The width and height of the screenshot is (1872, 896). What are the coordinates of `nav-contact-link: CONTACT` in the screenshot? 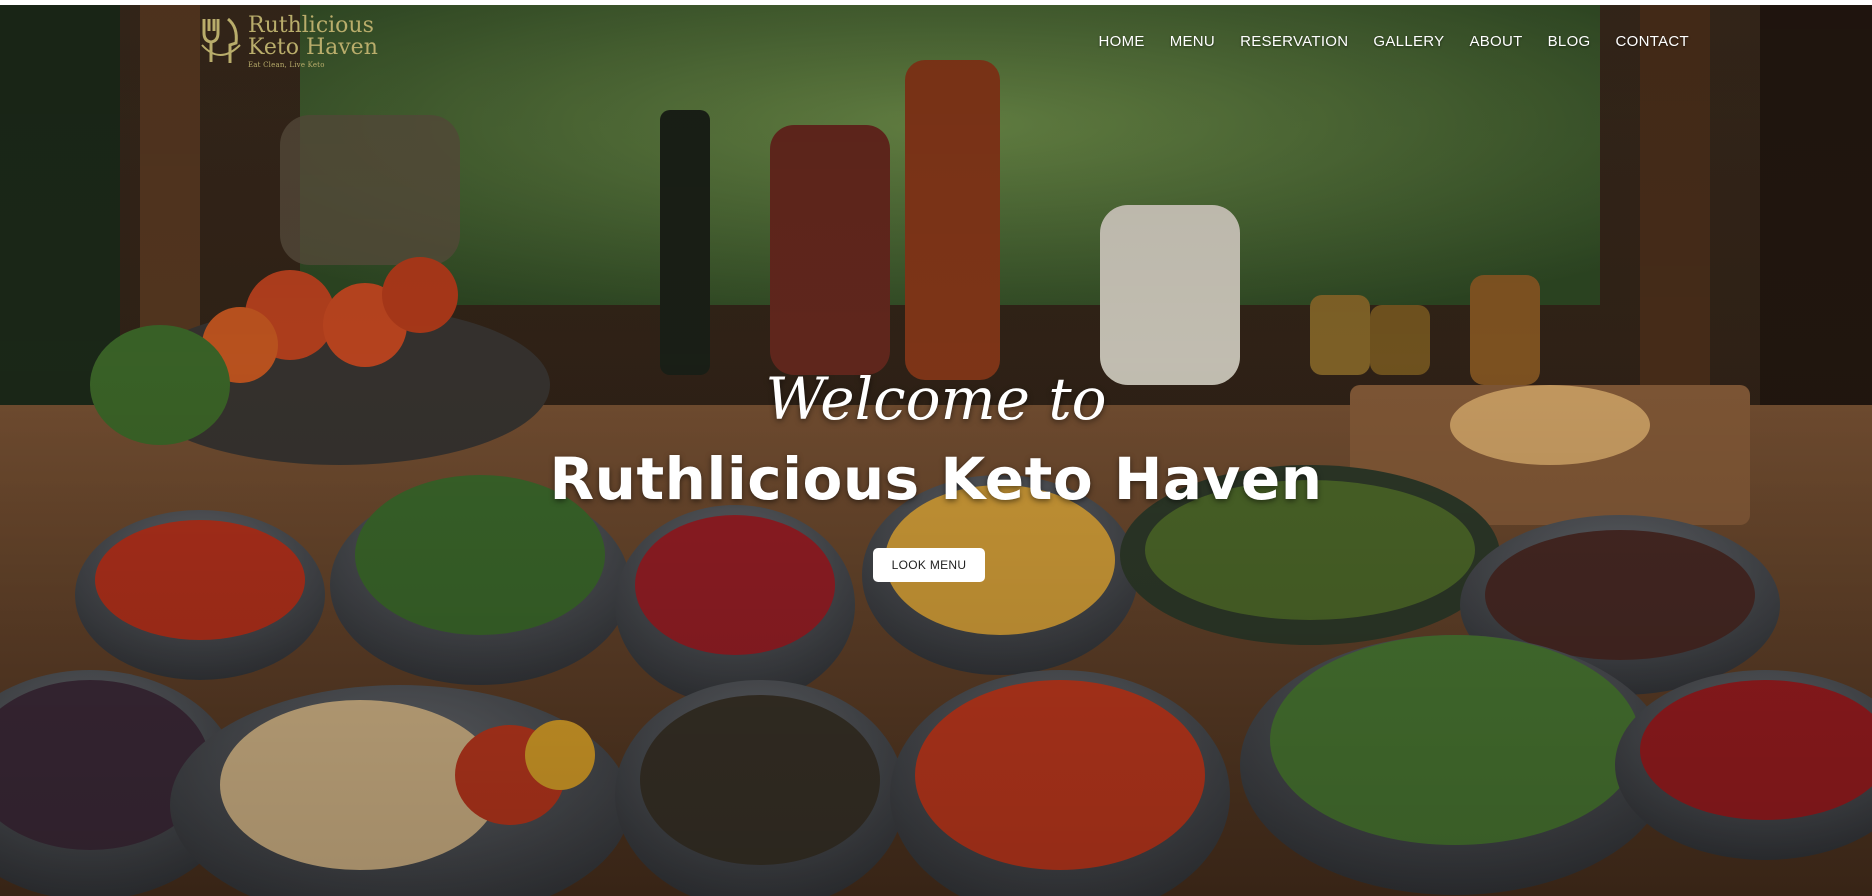 It's located at (1652, 41).